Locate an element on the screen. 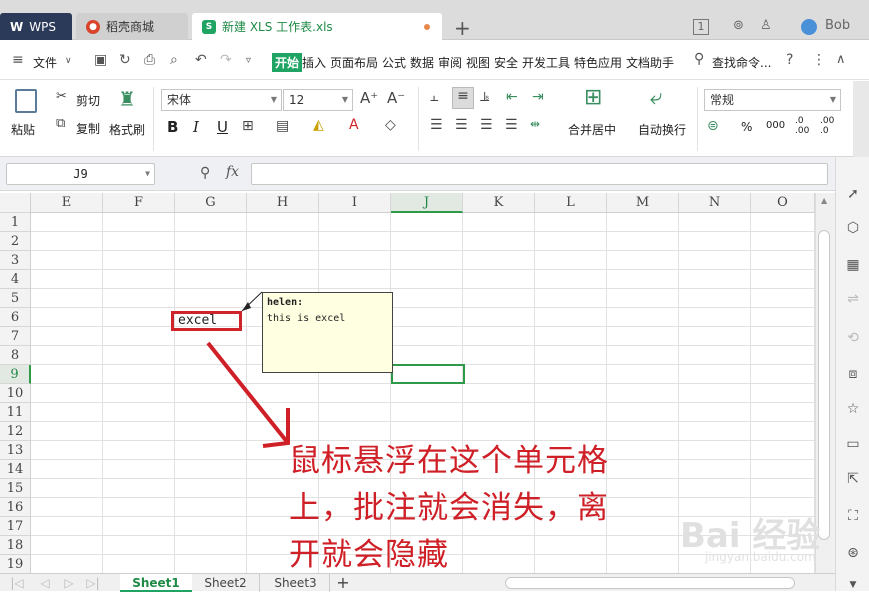 This screenshot has width=869, height=593. annotation-arrow-shaft is located at coordinates (248, 393).